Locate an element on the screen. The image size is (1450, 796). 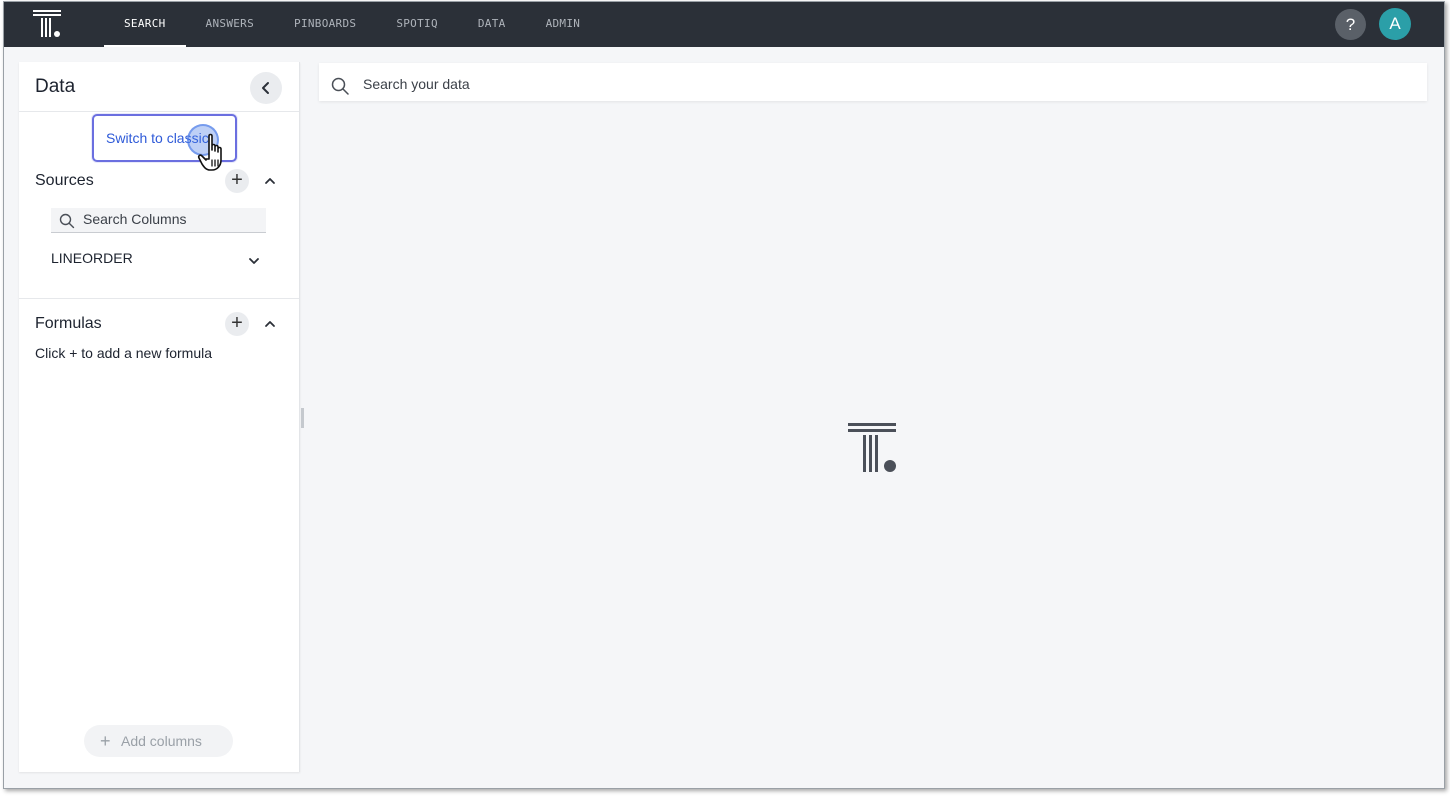
add-formula-button: + is located at coordinates (237, 324).